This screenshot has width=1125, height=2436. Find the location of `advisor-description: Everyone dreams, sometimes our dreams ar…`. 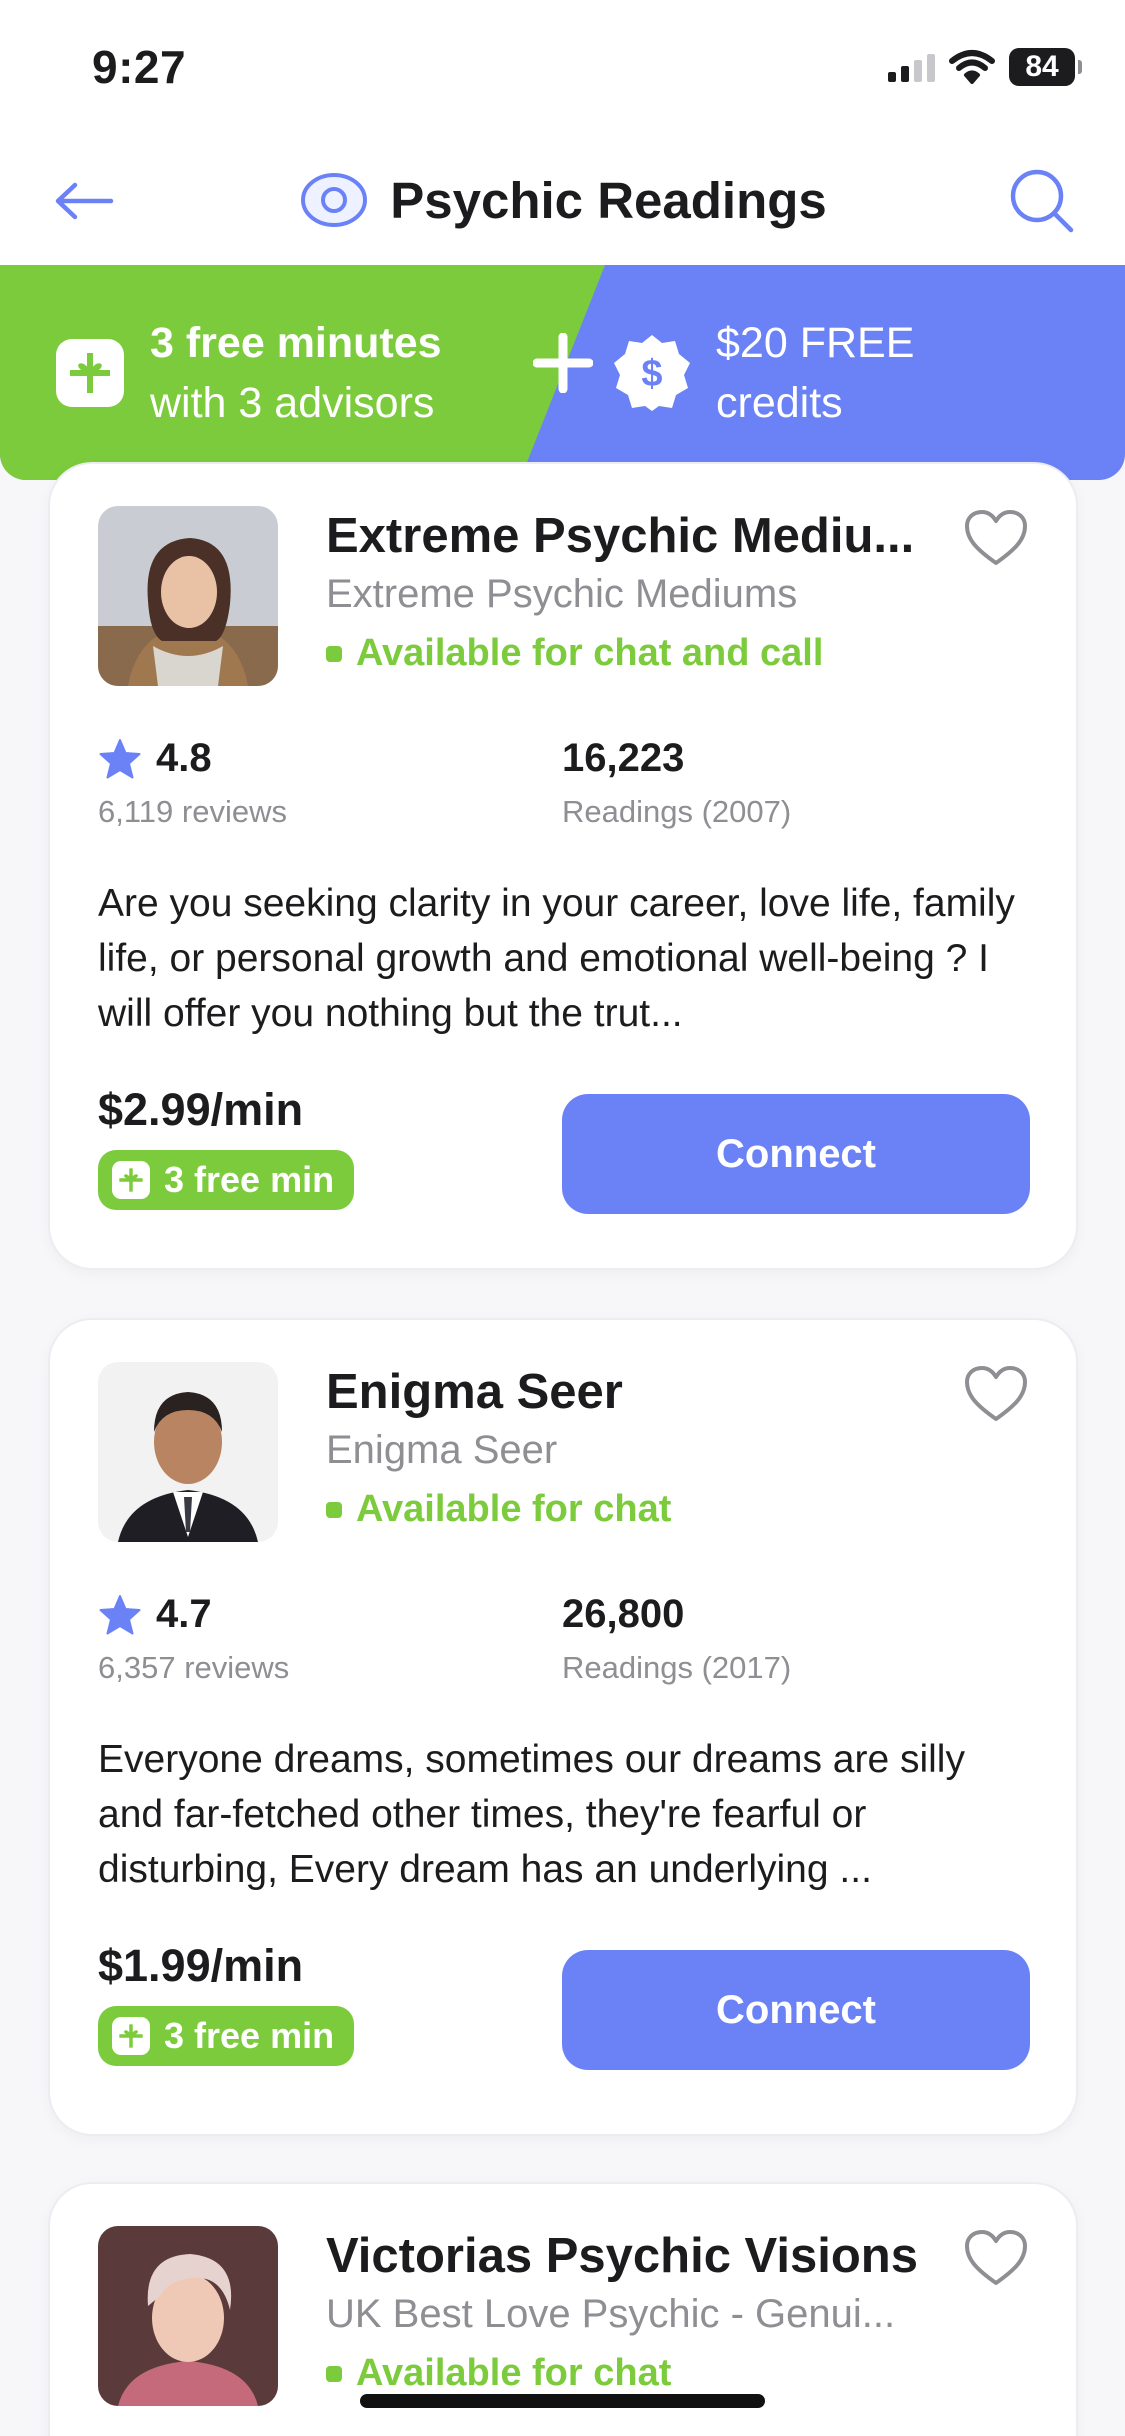

advisor-description: Everyone dreams, sometimes our dreams ar… is located at coordinates (531, 1814).